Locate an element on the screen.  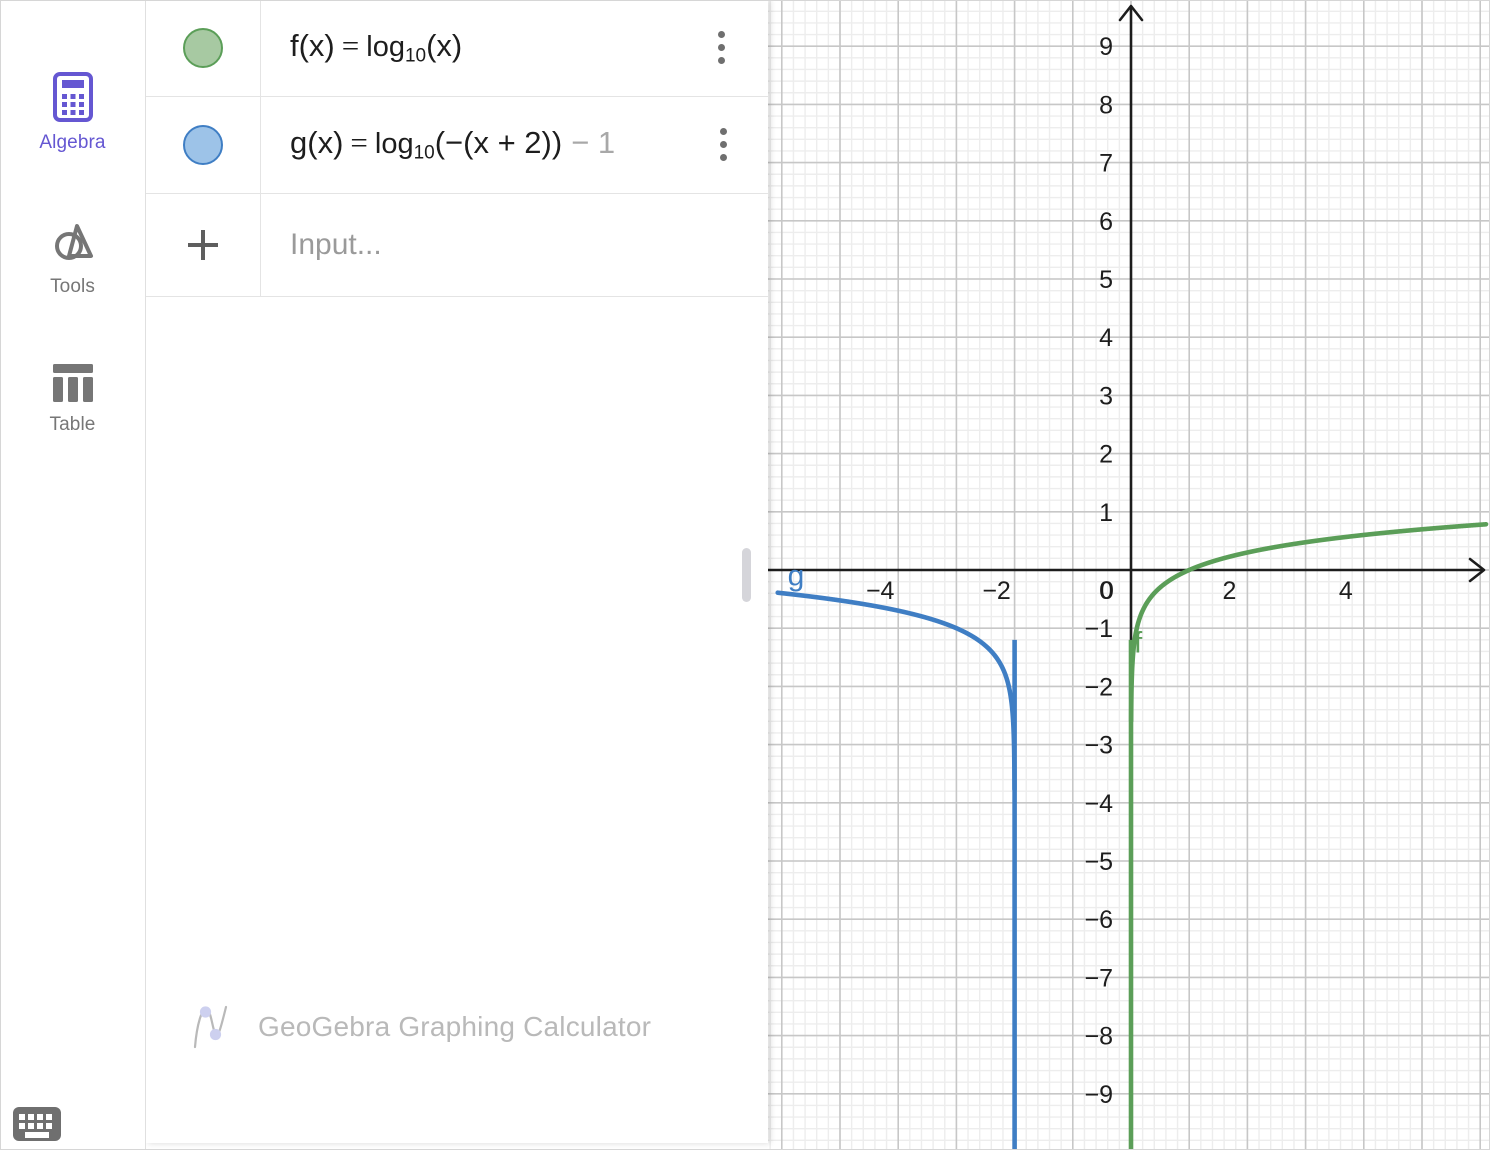
more-vertical-icon-g is located at coordinates (723, 145).